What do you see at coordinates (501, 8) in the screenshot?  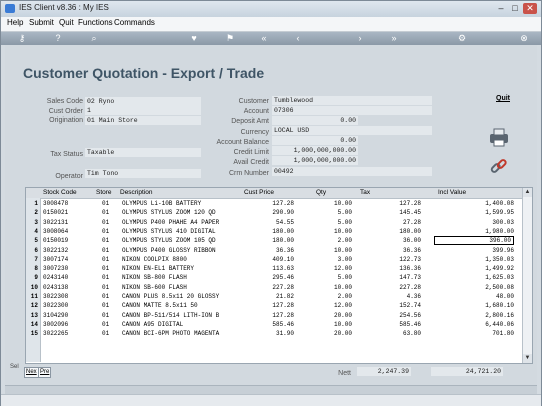 I see `minimize-icon: –` at bounding box center [501, 8].